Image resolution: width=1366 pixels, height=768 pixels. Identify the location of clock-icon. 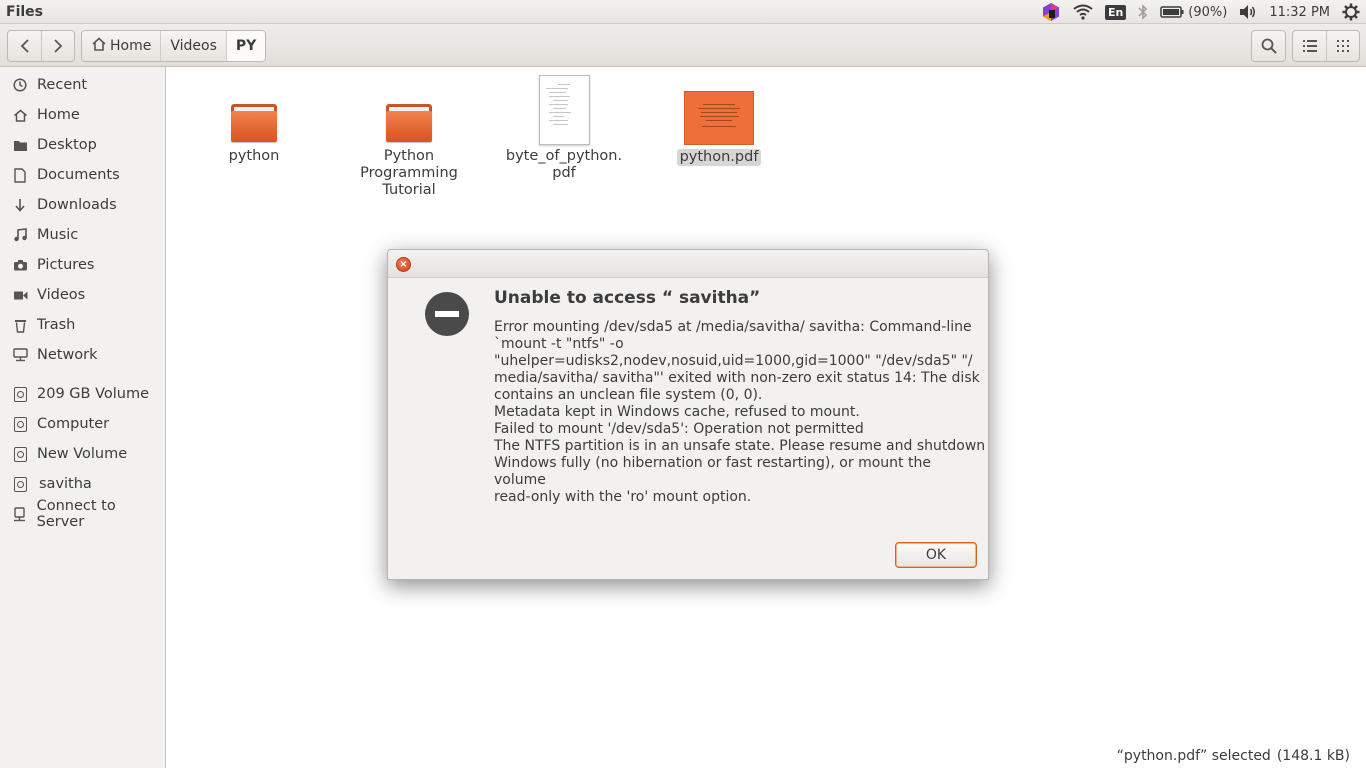
(20, 85).